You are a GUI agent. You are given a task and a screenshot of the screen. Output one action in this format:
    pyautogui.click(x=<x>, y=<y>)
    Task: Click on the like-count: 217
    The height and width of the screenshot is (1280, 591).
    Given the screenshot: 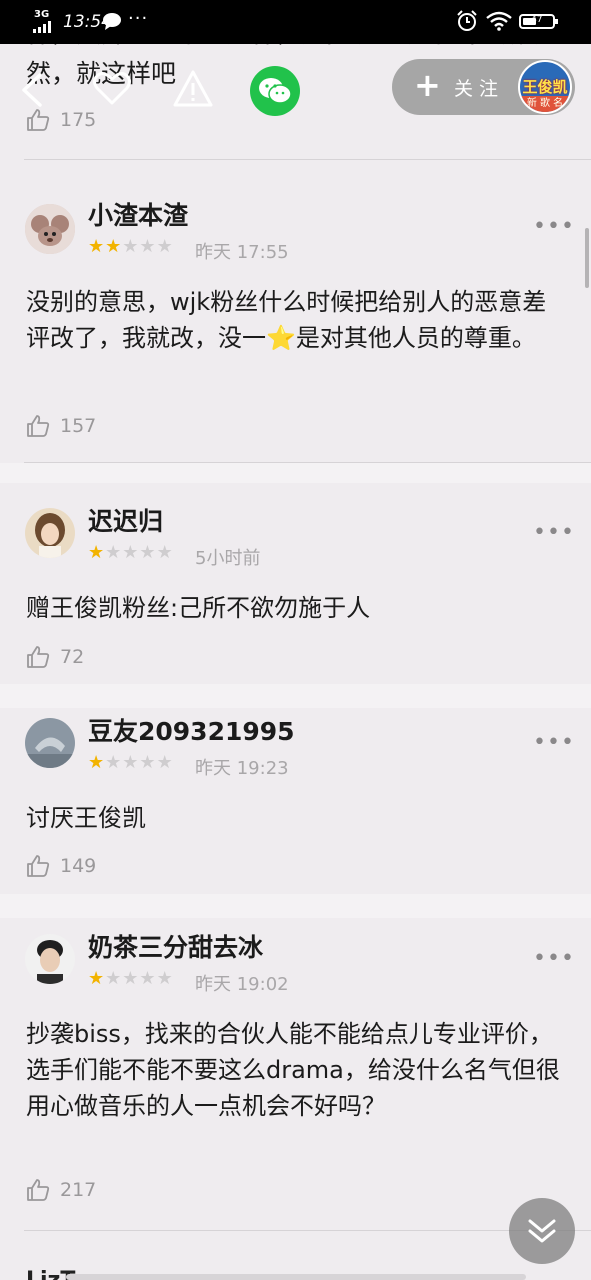 What is the action you would take?
    pyautogui.click(x=78, y=1190)
    